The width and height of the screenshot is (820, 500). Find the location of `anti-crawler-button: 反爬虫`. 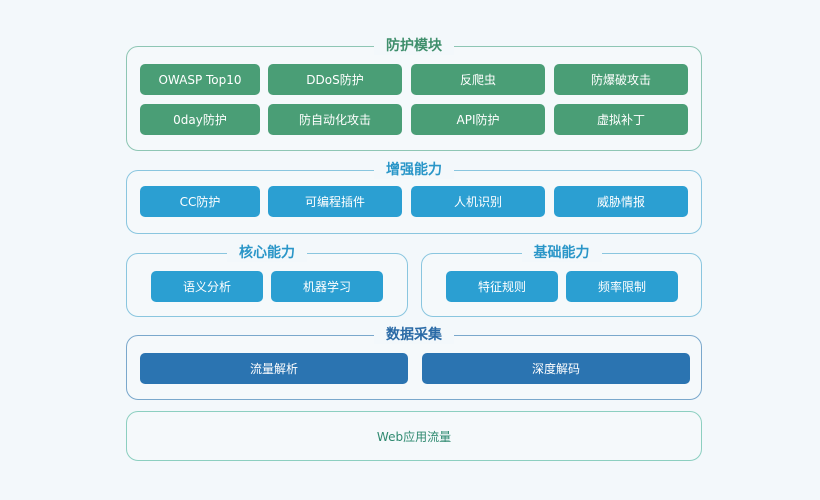

anti-crawler-button: 反爬虫 is located at coordinates (478, 79).